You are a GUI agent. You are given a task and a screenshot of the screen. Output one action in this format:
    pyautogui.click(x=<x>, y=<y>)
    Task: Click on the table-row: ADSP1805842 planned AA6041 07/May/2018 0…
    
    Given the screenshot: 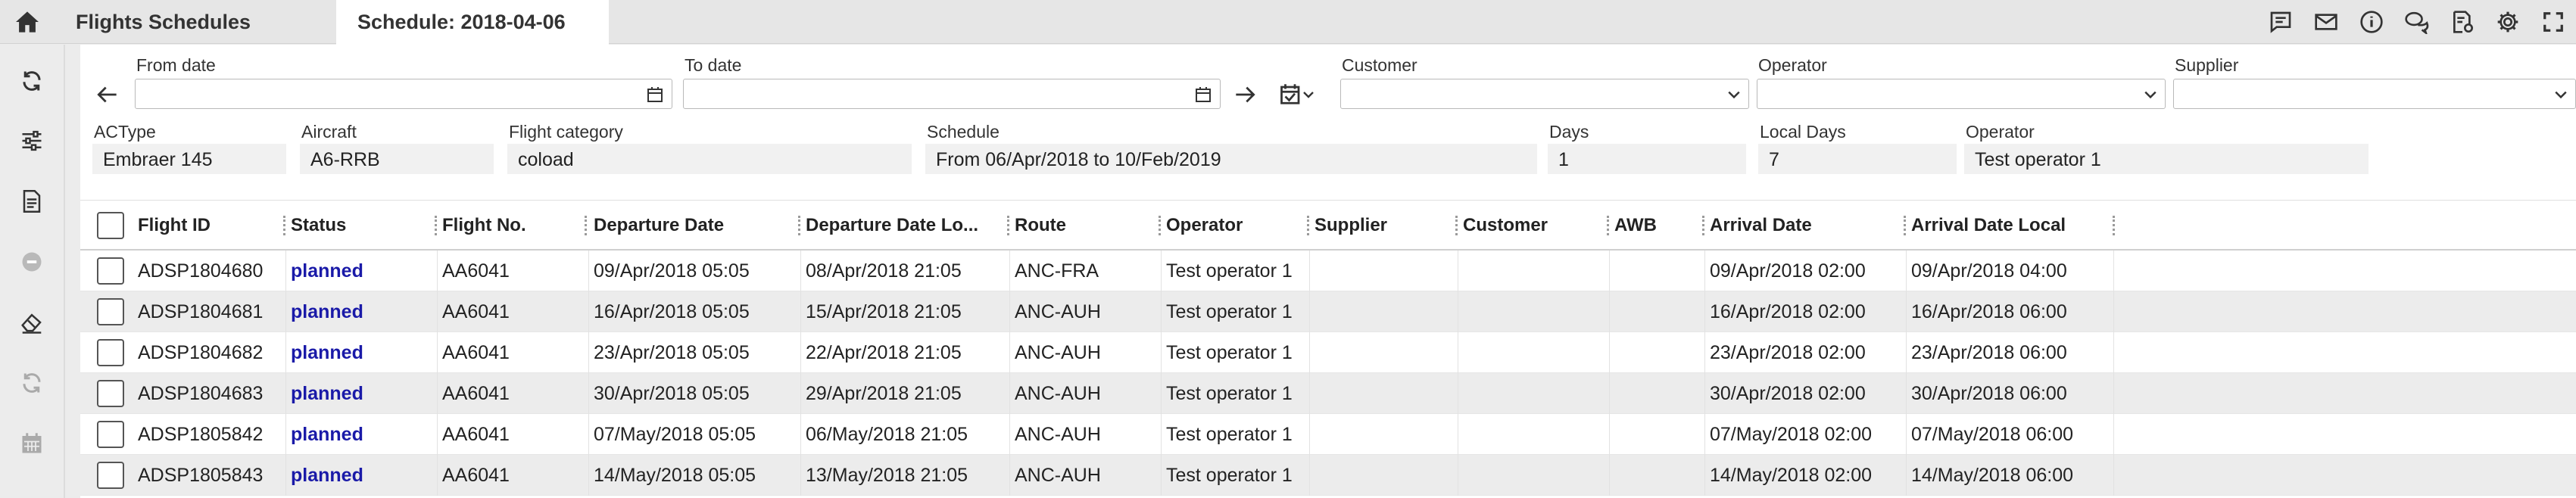 What is the action you would take?
    pyautogui.click(x=1328, y=434)
    